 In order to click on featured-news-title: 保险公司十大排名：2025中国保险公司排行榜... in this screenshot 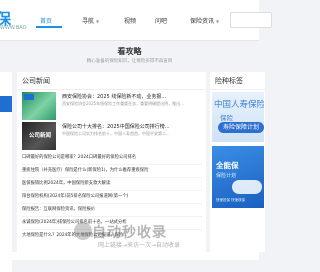, I will do `click(133, 126)`.